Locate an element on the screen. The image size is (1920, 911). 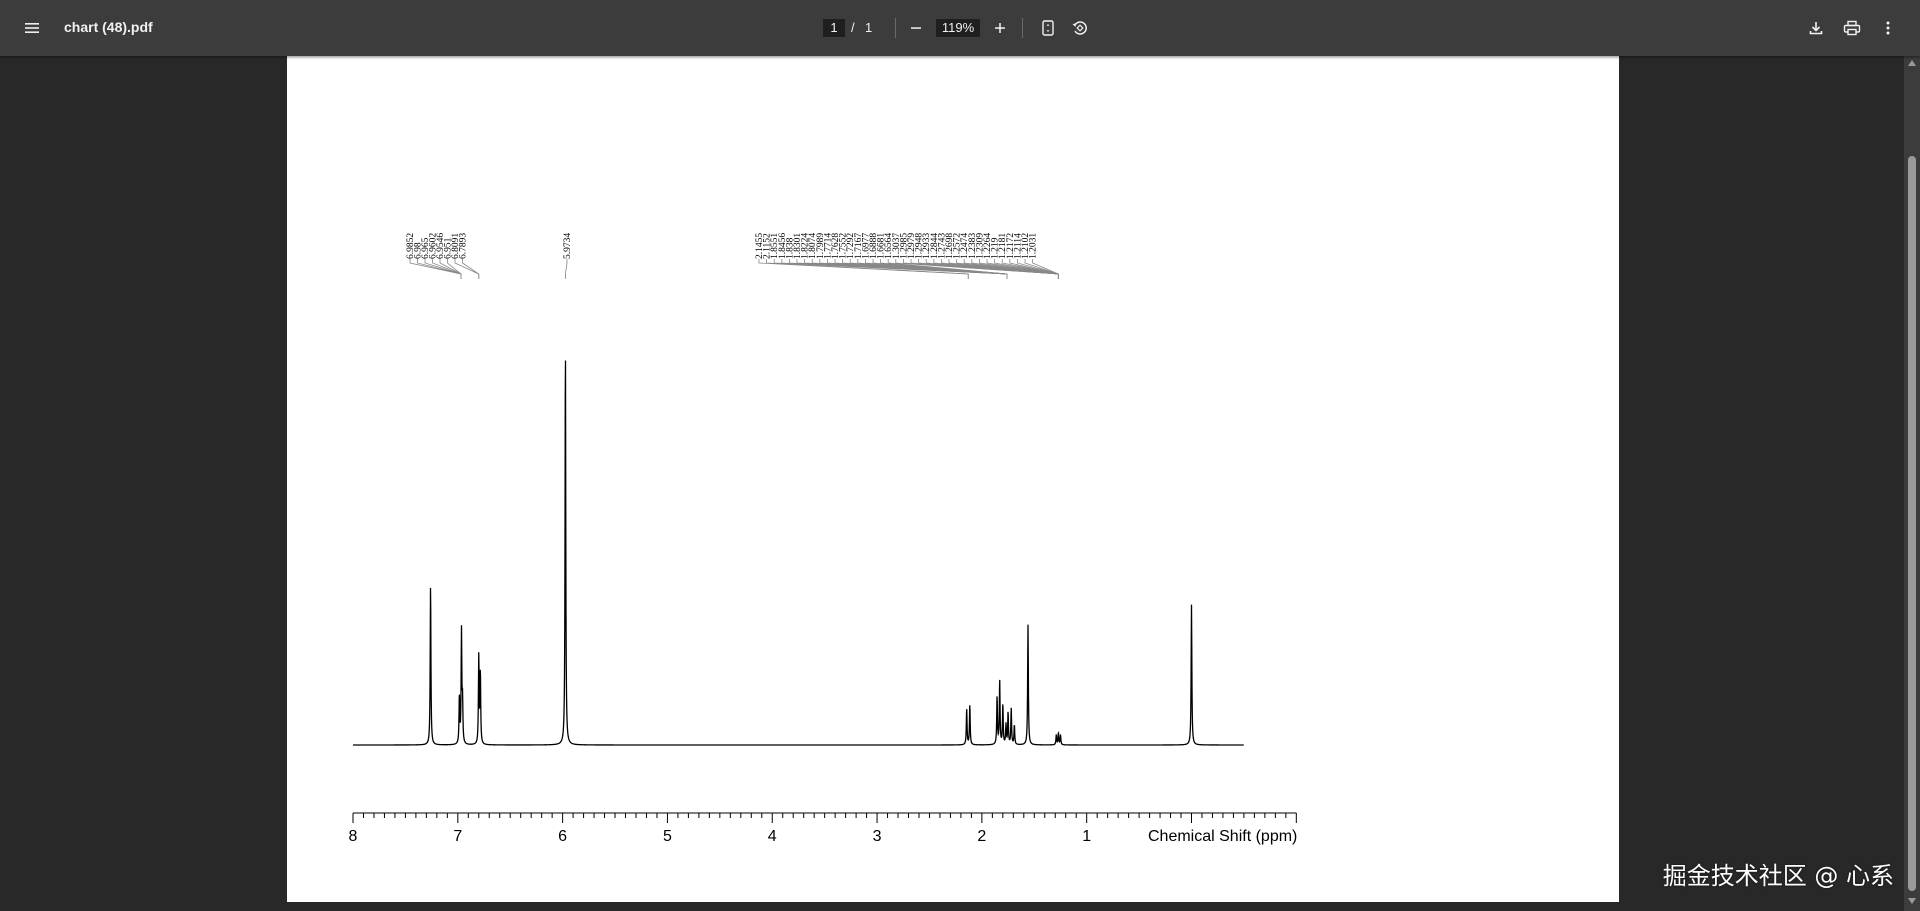
total-pages: 1 is located at coordinates (869, 27).